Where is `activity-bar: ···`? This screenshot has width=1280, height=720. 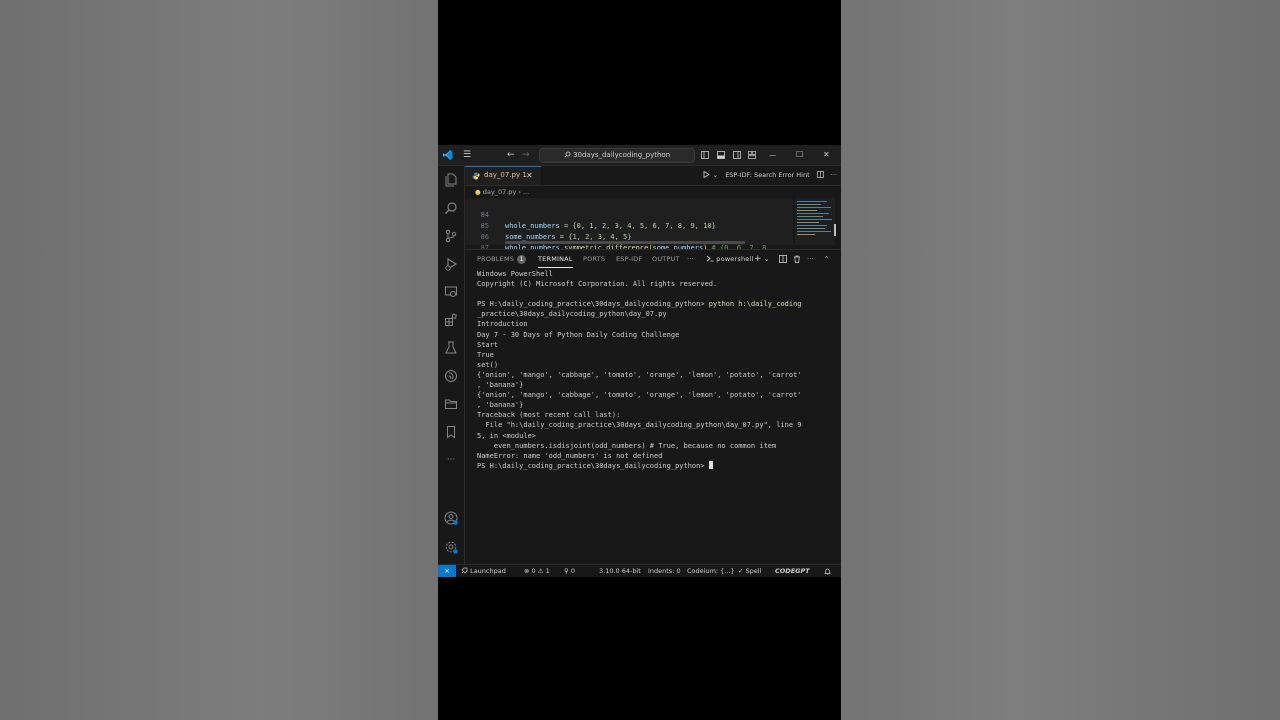
activity-bar: ··· is located at coordinates (451, 365).